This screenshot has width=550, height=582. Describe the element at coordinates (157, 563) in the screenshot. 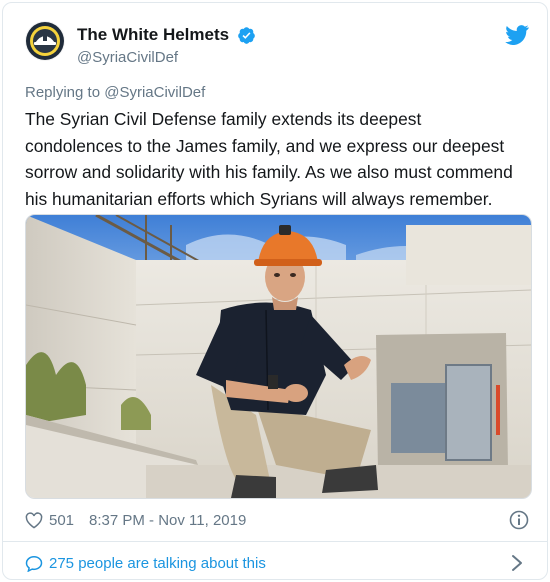

I see `talking-about-text: 275 people are talking about this` at that location.